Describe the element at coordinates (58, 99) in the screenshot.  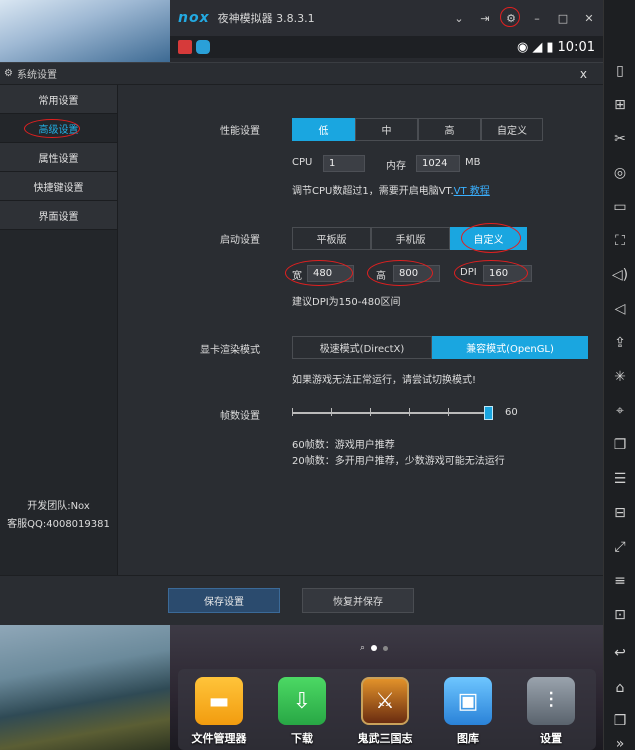
I see `nav-item-general: 常用设置` at that location.